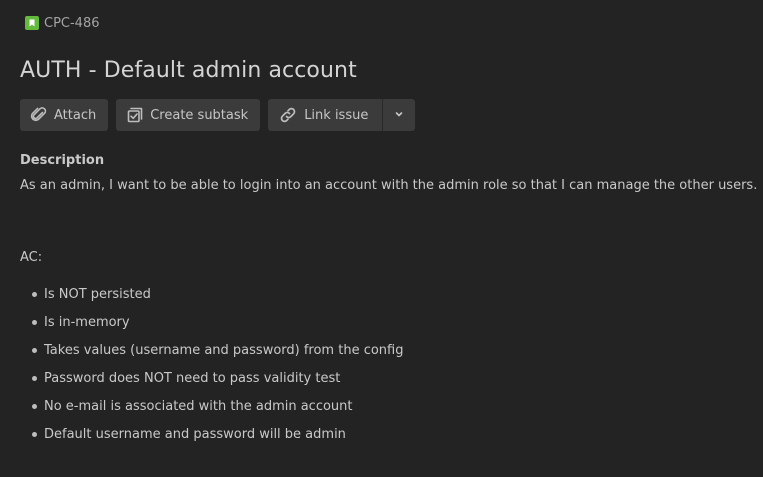  I want to click on page-title: AUTH - Default admin account, so click(188, 70).